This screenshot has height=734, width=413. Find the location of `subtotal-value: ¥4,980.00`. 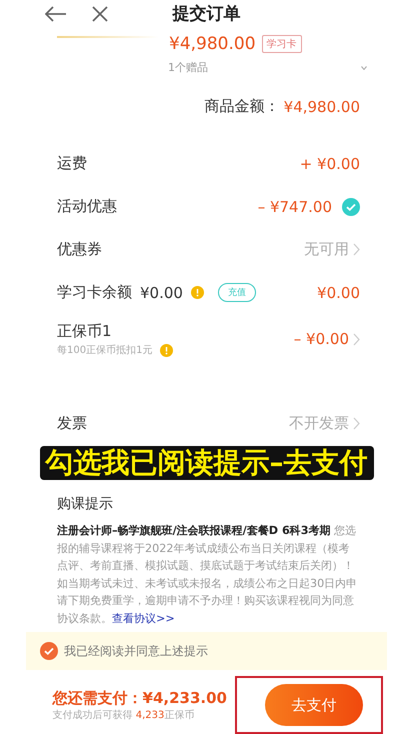

subtotal-value: ¥4,980.00 is located at coordinates (322, 107).